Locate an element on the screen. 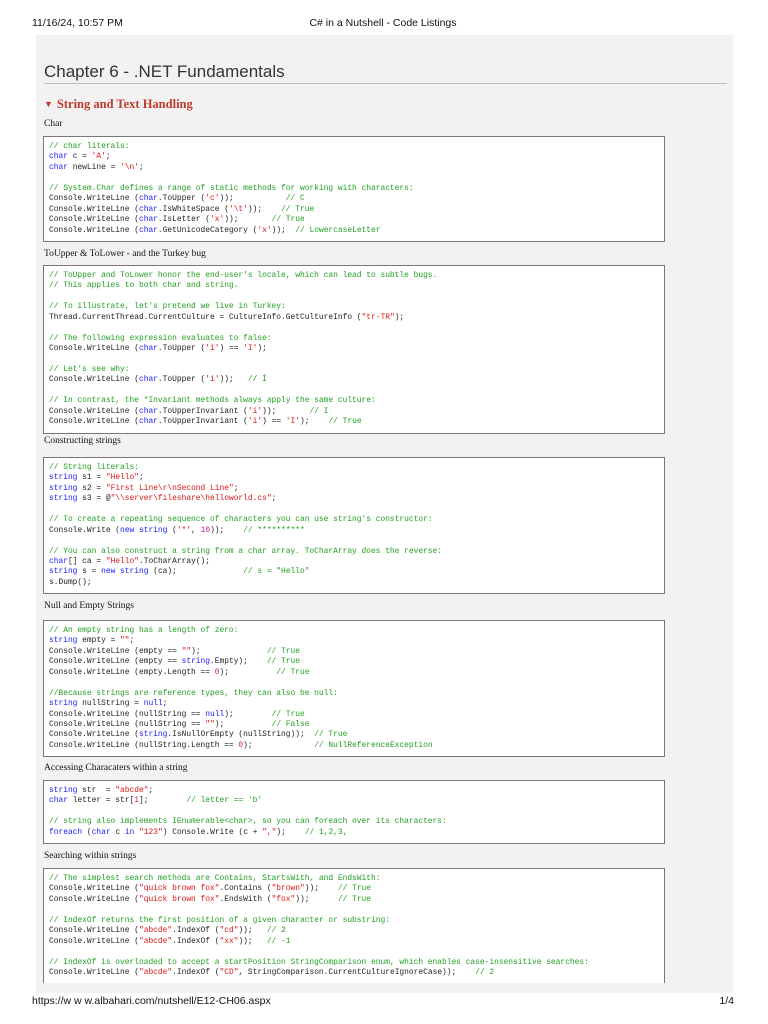  code-text: .Contains ( is located at coordinates (245, 889).